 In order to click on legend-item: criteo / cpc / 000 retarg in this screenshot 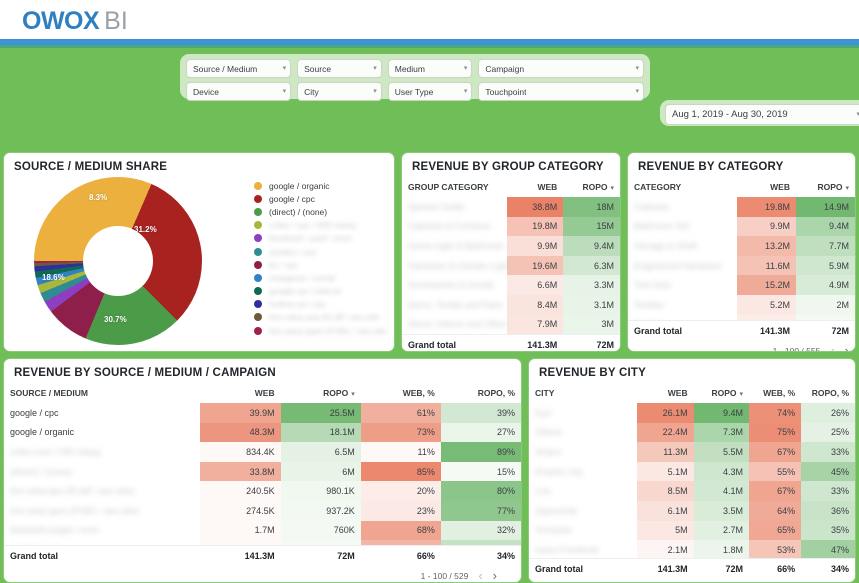, I will do `click(323, 225)`.